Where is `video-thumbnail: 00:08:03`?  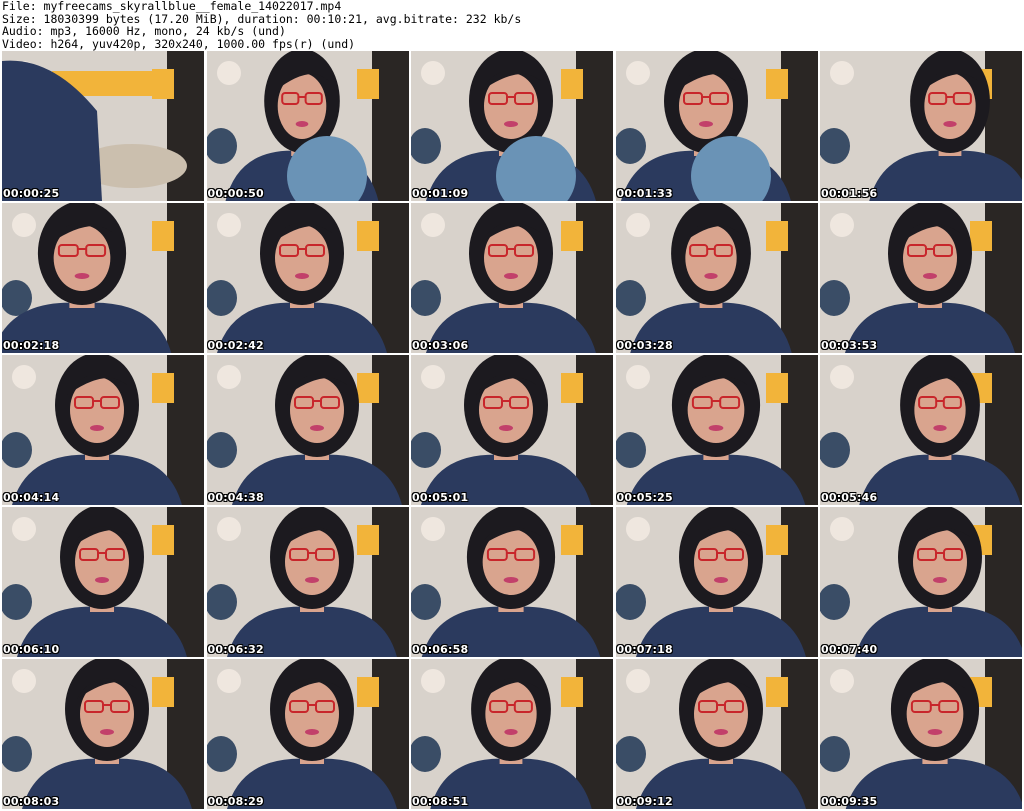
video-thumbnail: 00:08:03 is located at coordinates (103, 734).